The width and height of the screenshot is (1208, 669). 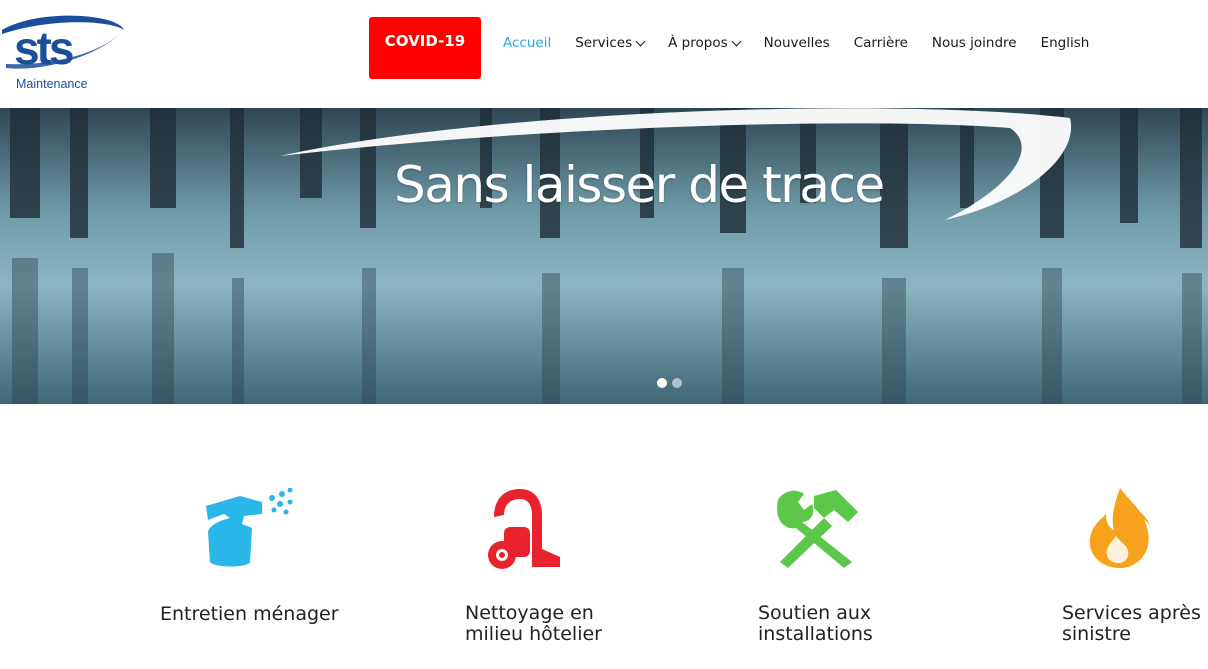 I want to click on nav-label: Accueil, so click(x=527, y=43).